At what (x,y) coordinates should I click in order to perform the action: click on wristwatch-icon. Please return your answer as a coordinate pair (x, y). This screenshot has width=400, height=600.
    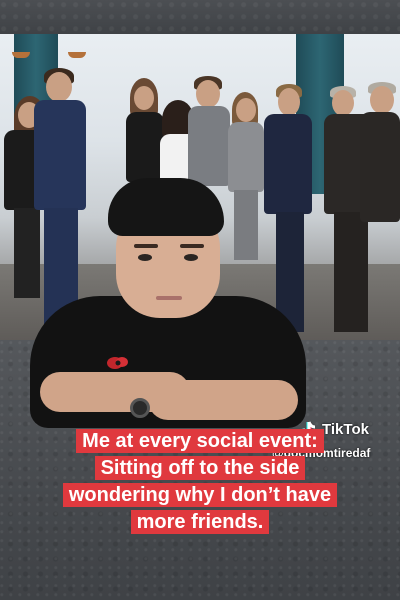
    Looking at the image, I should click on (140, 408).